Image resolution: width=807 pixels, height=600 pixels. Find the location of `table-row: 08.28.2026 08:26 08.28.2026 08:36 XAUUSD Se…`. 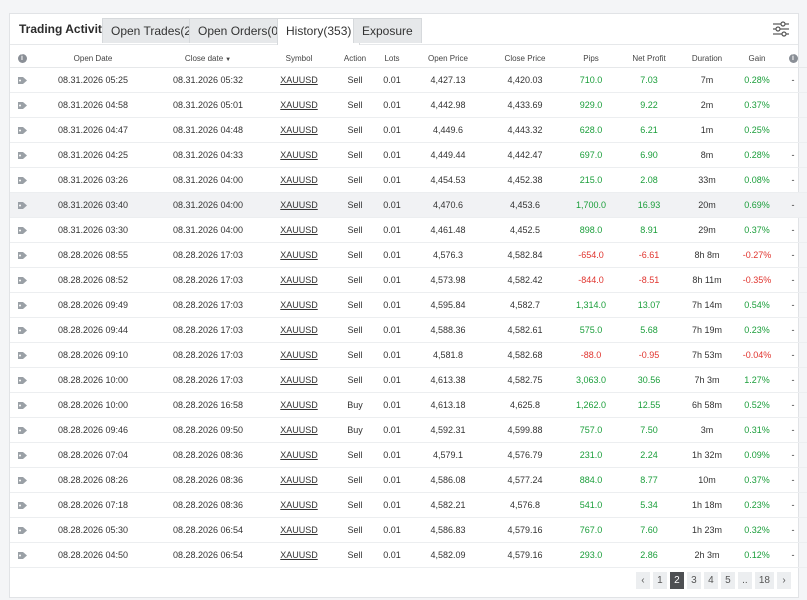

table-row: 08.28.2026 08:26 08.28.2026 08:36 XAUUSD Se… is located at coordinates (408, 480).